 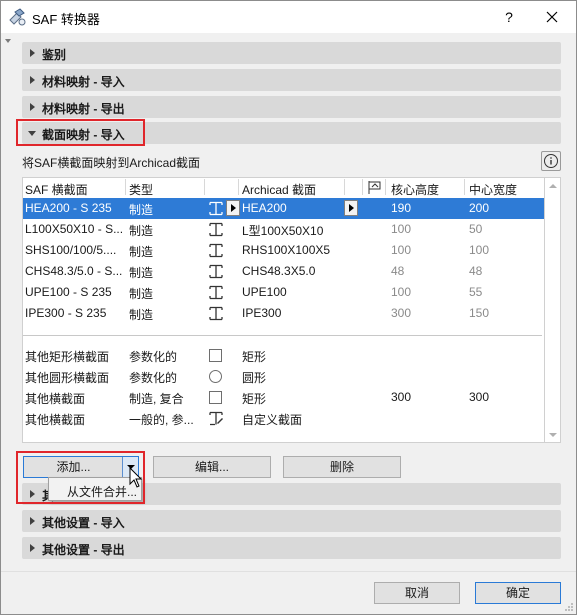 I want to click on profile-flag-icon, so click(x=374, y=187).